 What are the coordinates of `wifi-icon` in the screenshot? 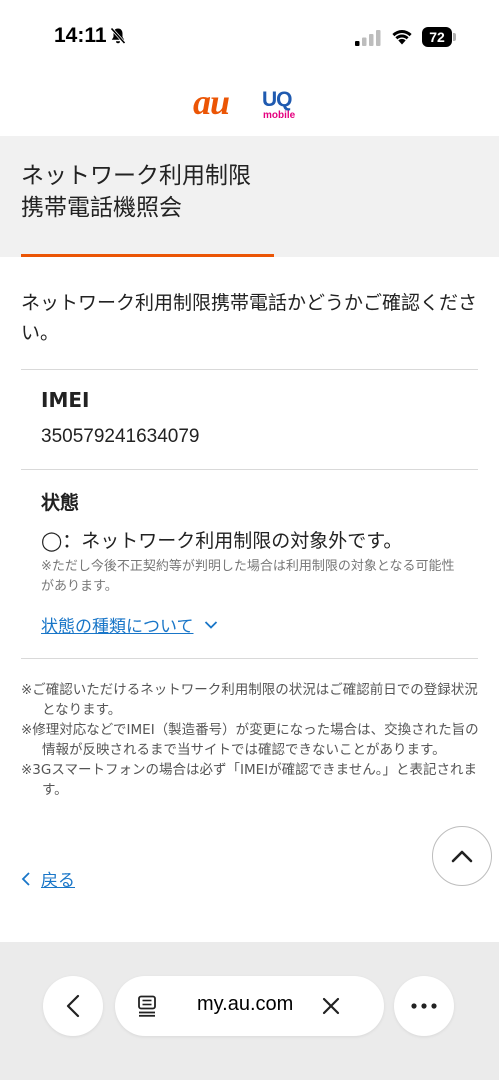 It's located at (402, 37).